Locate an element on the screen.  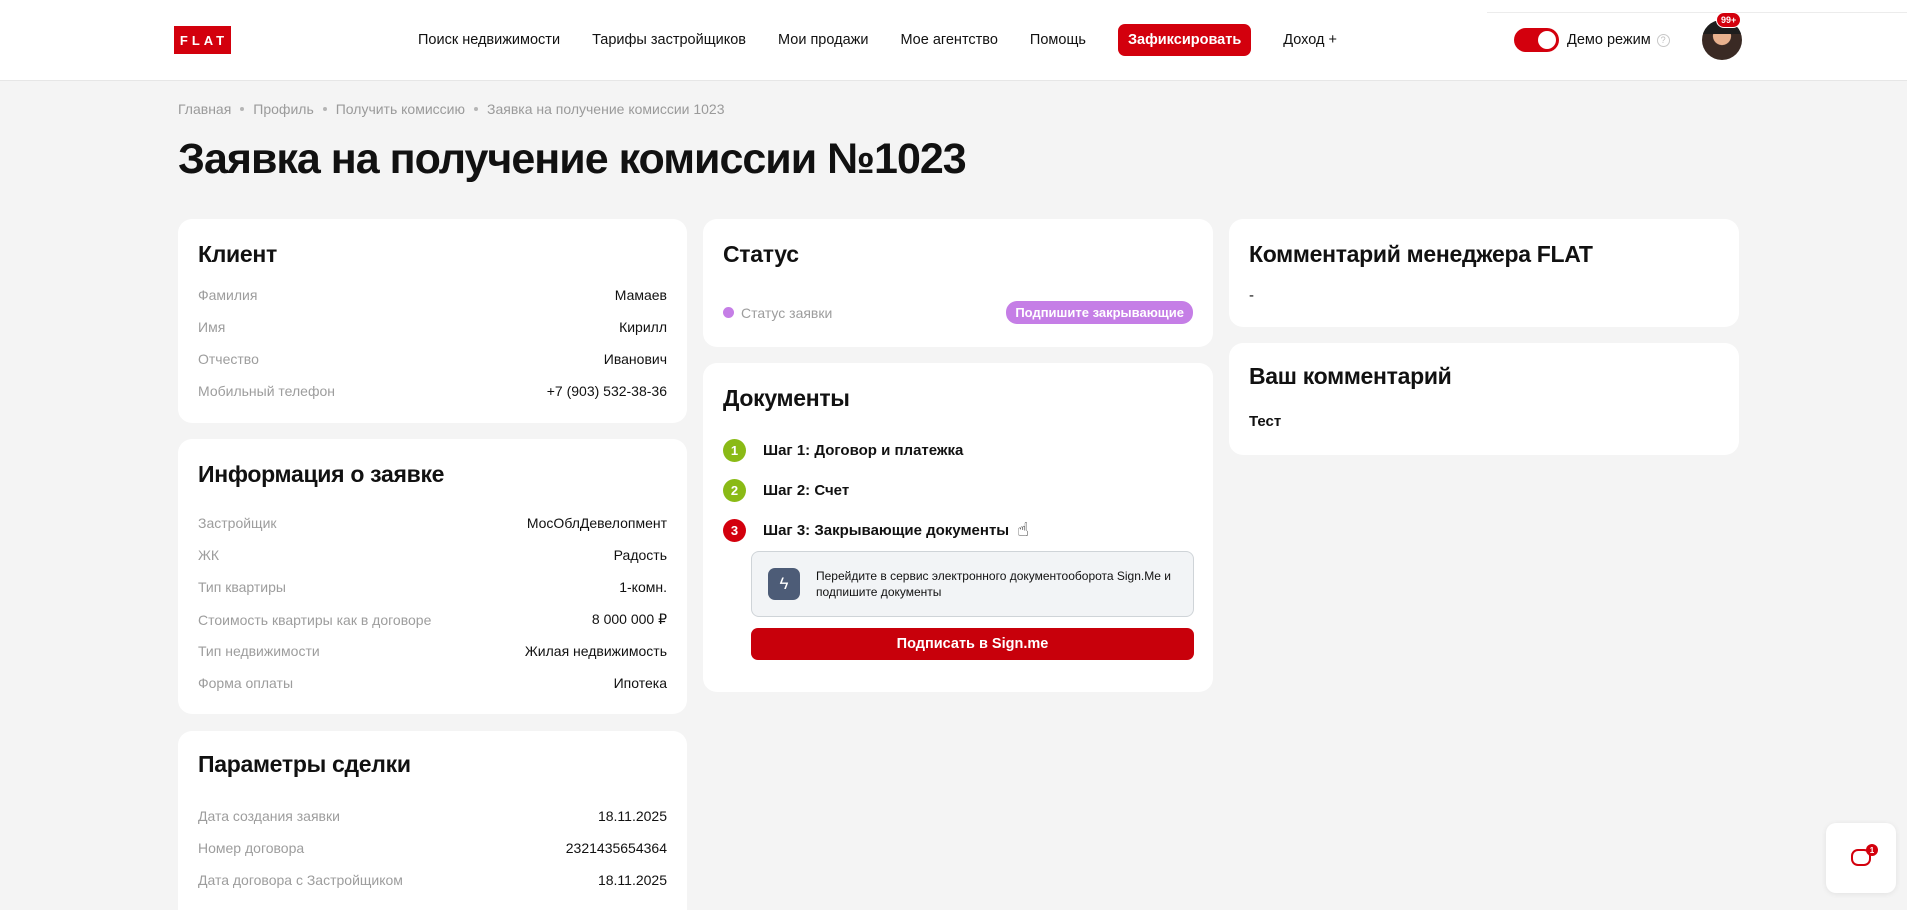
step-2: 2 Шаг 2: Счет is located at coordinates (786, 490).